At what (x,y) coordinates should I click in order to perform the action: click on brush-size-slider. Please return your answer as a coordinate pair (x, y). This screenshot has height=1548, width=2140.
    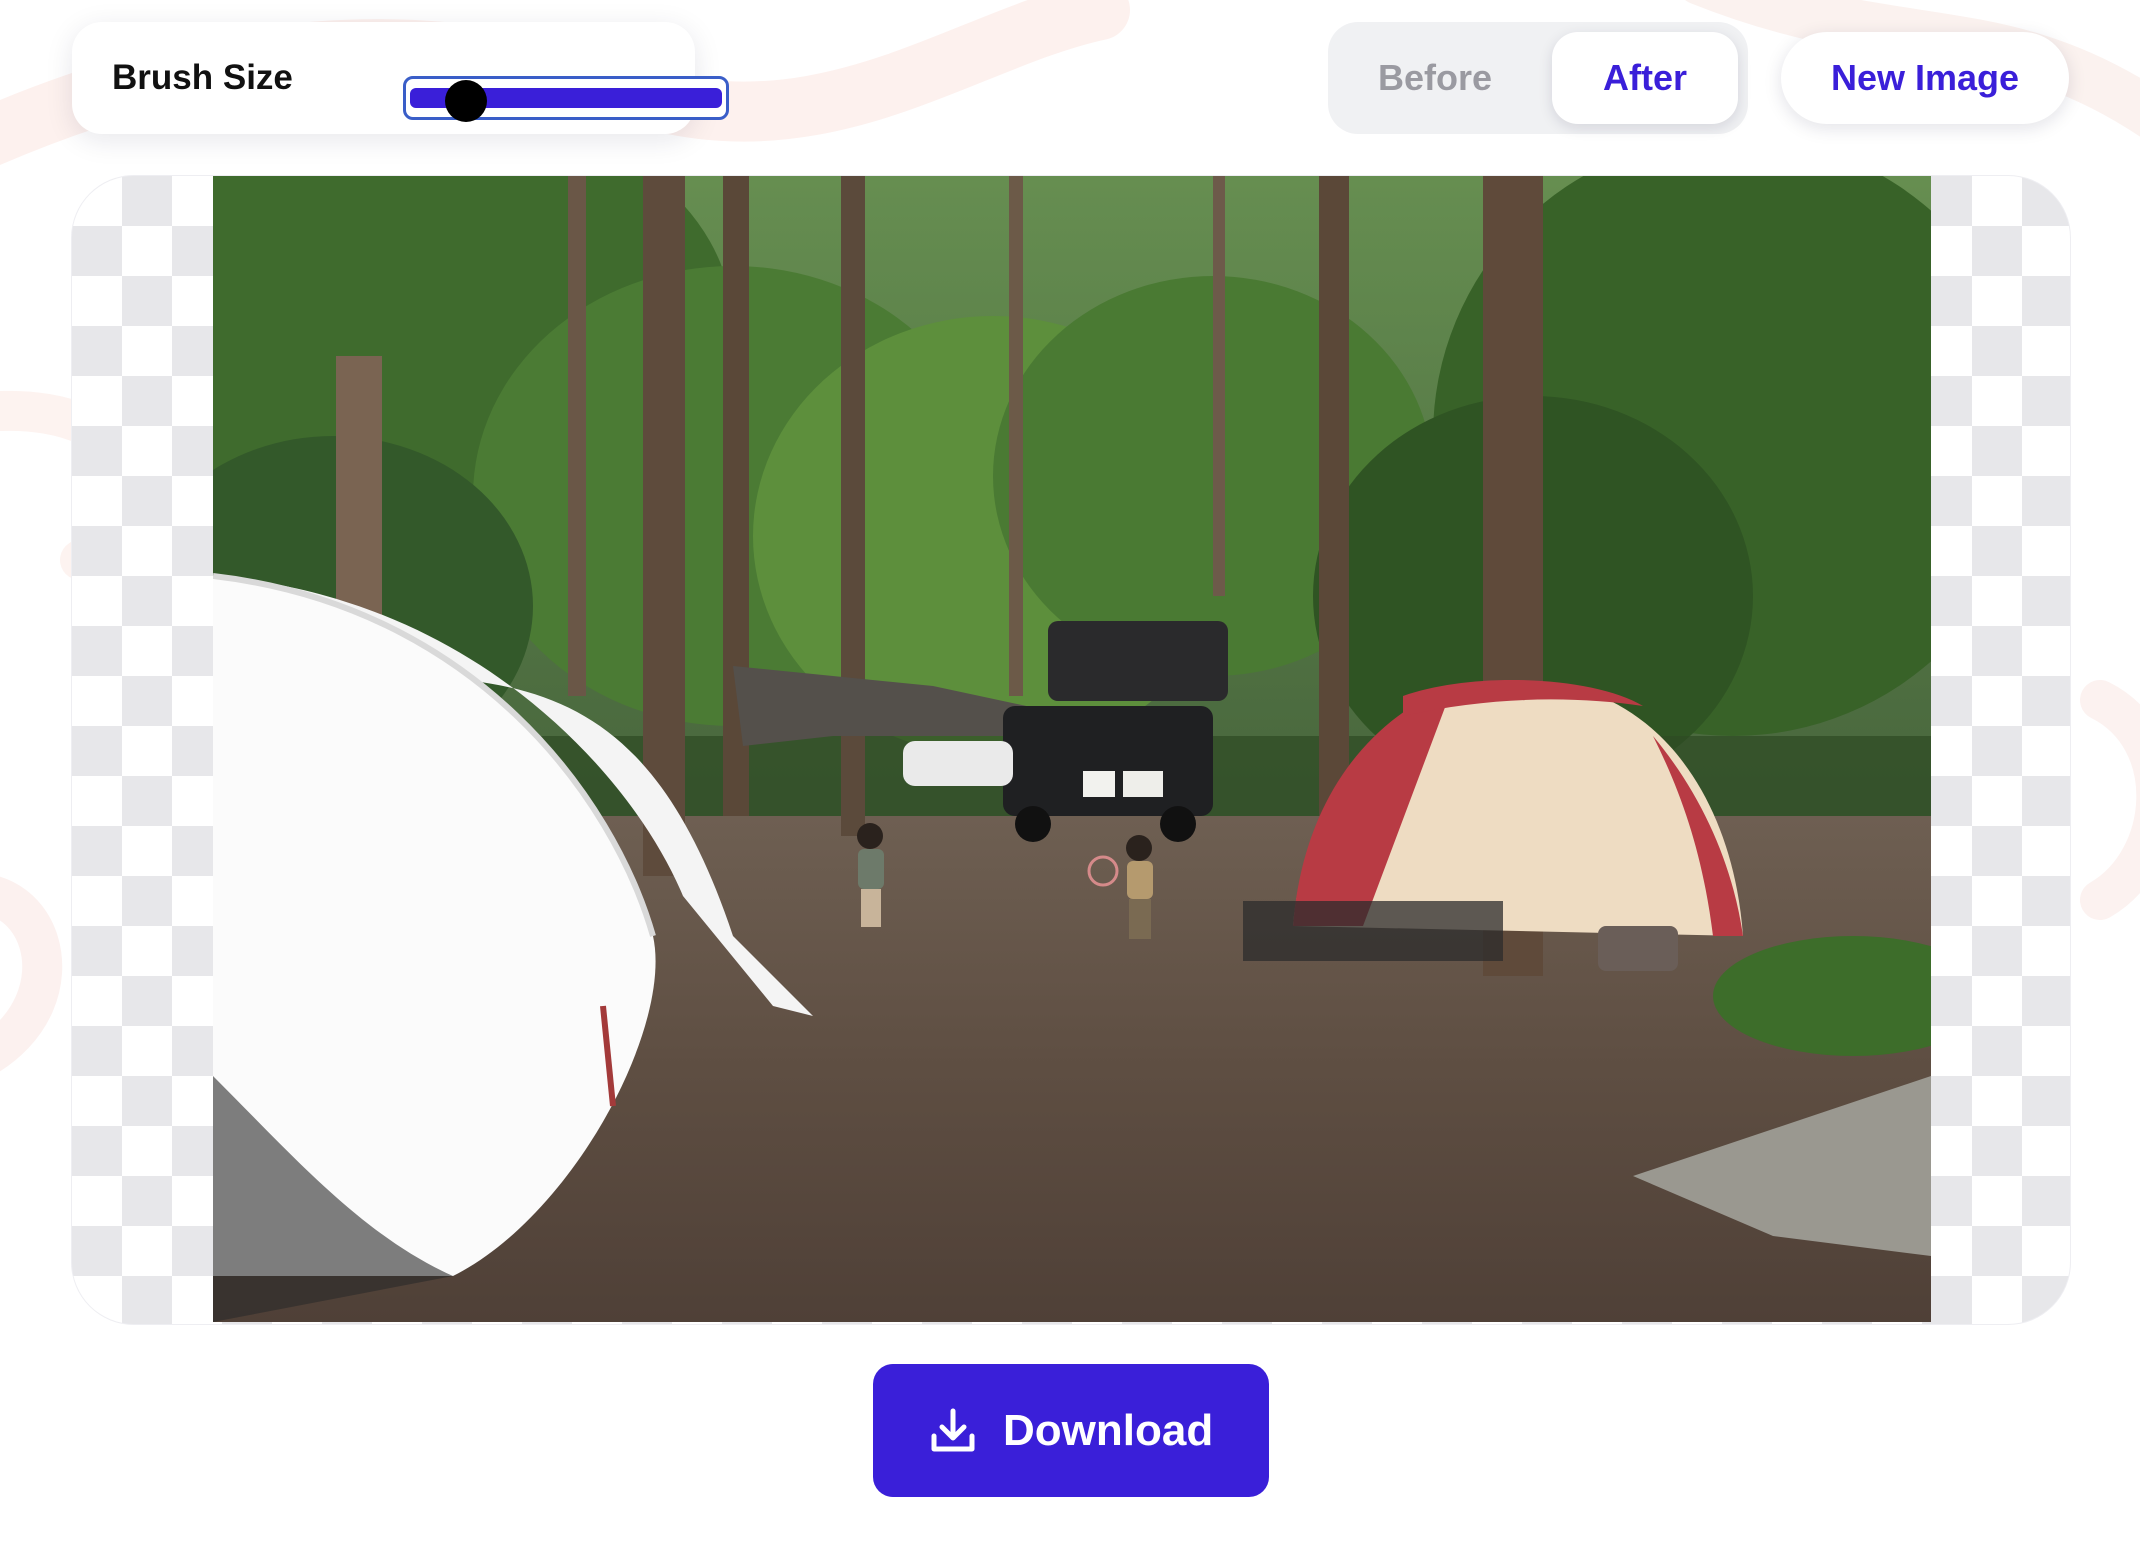
    Looking at the image, I should click on (566, 99).